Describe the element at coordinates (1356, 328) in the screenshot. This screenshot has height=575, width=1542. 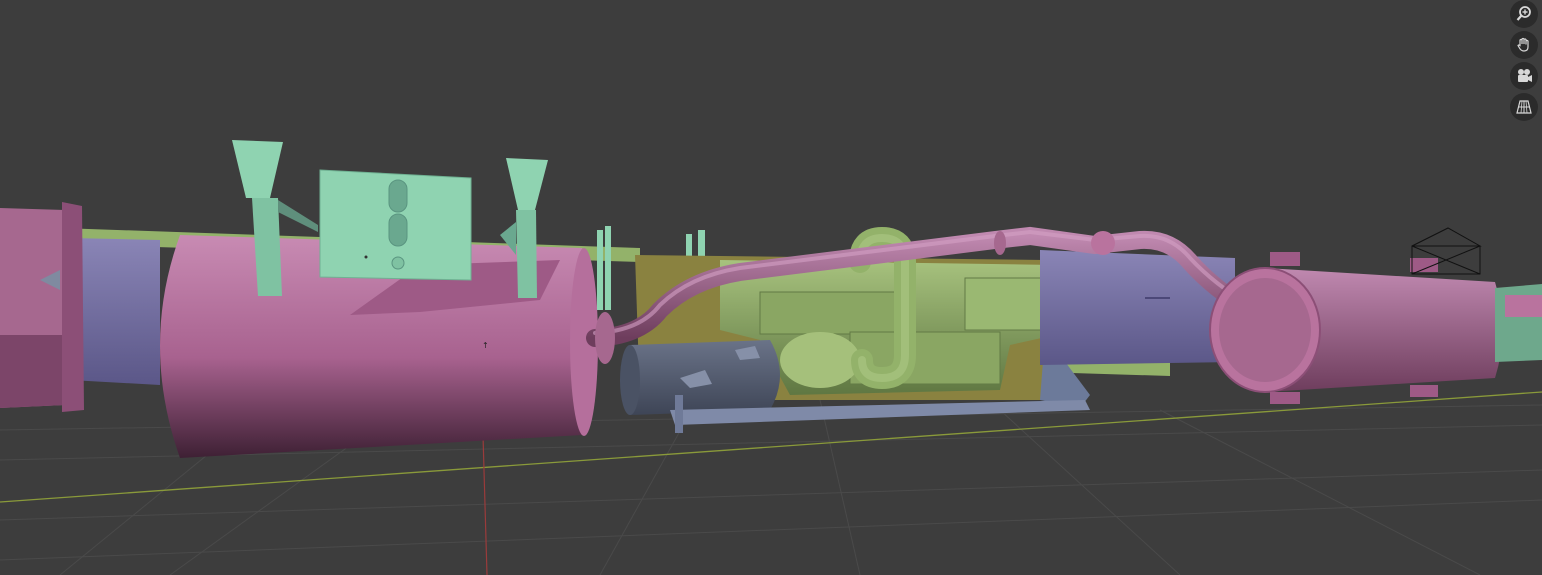
I see `muffler` at that location.